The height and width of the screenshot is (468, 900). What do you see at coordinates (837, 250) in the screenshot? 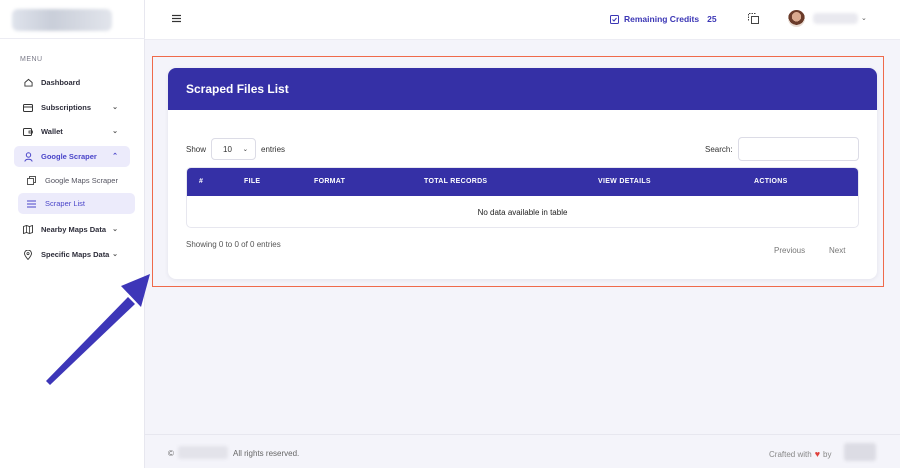
I see `next-page-button: Next` at bounding box center [837, 250].